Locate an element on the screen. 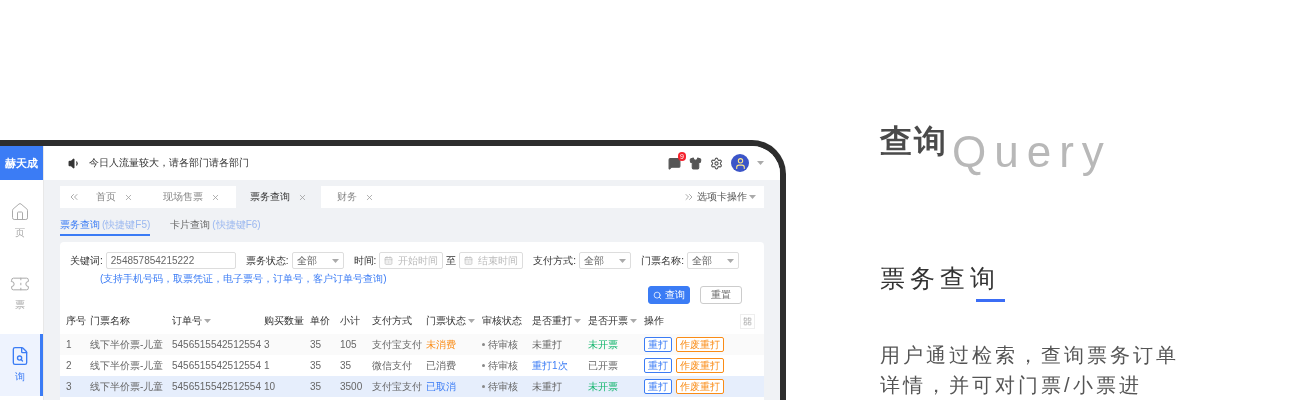 The width and height of the screenshot is (1300, 400). field-label: 时间: is located at coordinates (365, 260).